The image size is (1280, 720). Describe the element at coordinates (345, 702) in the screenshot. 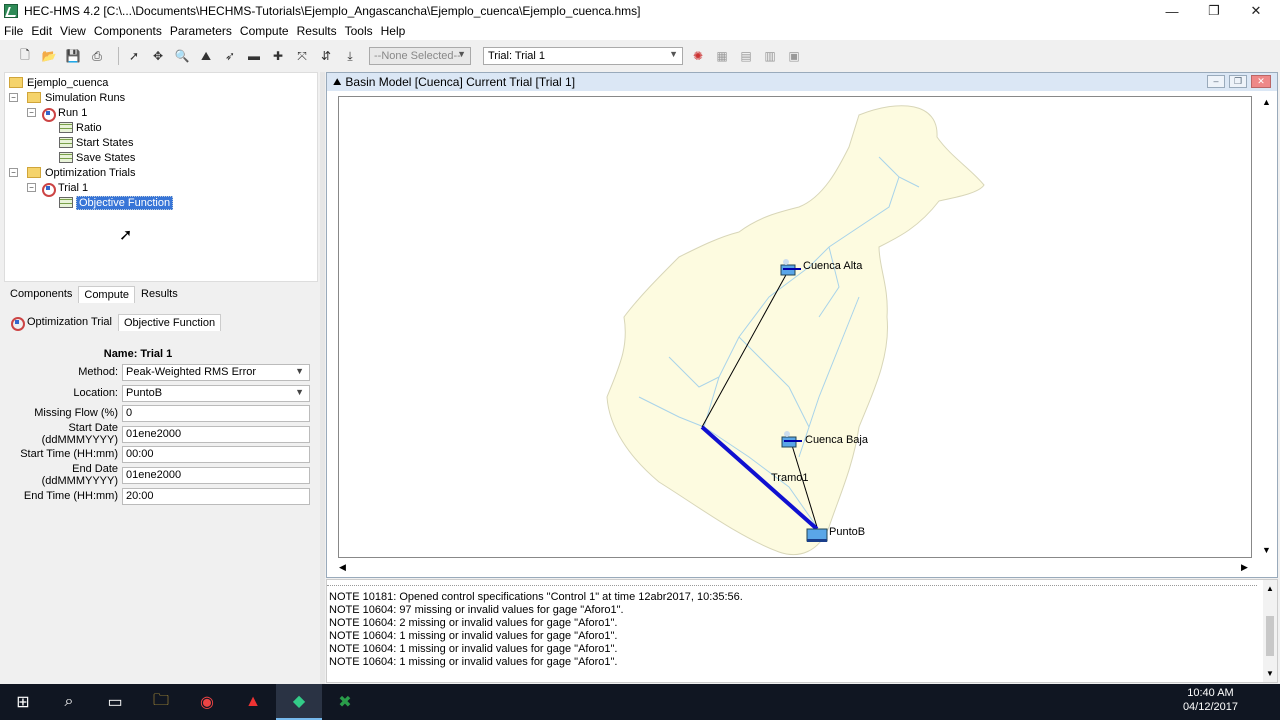

I see `excel-icon: ✖` at that location.